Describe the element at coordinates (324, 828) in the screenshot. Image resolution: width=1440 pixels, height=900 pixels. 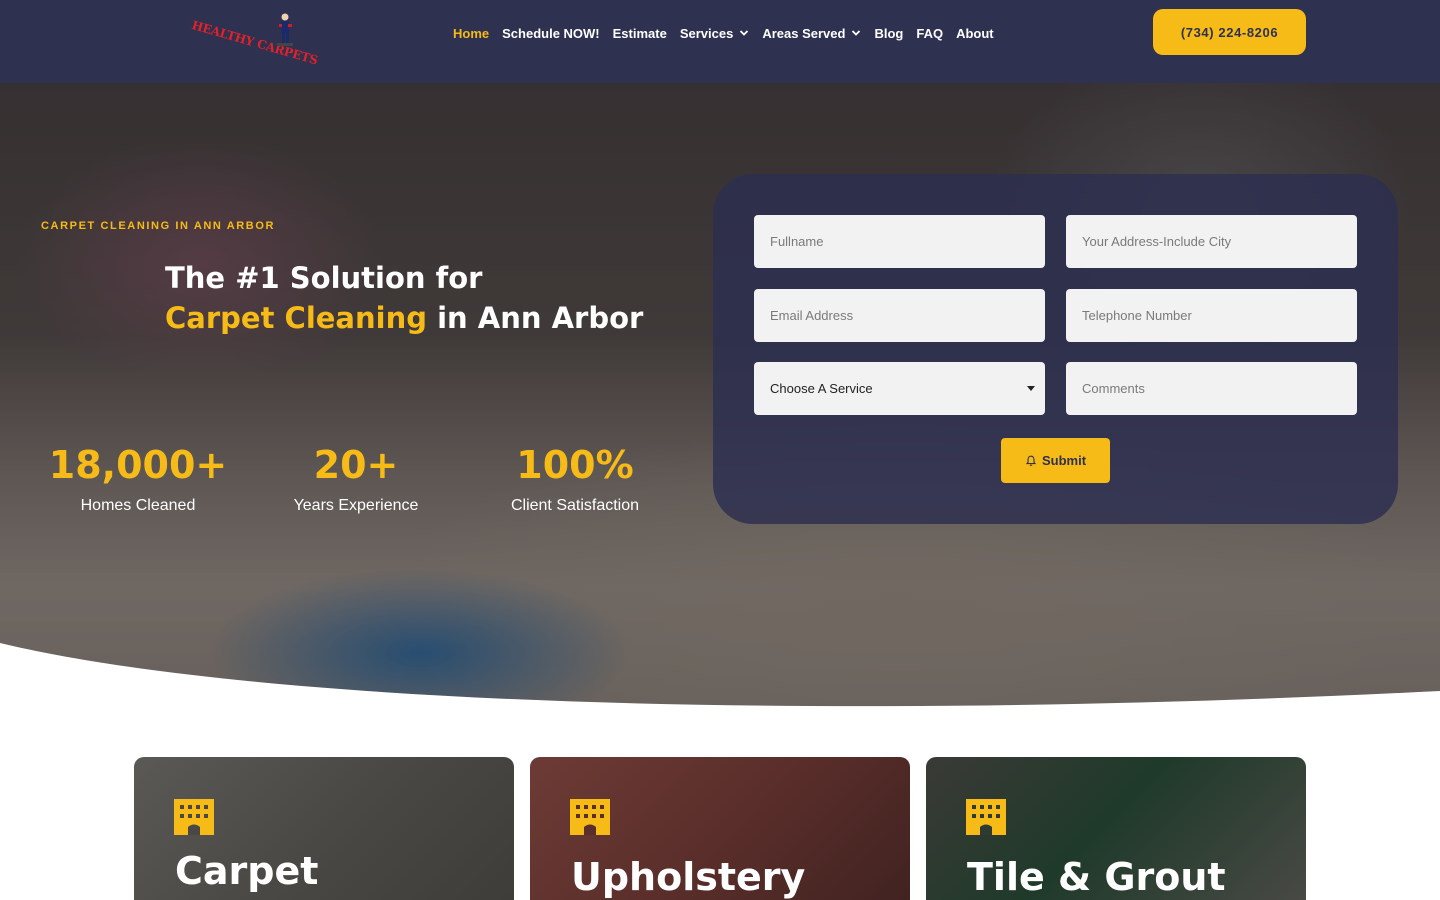
I see `service-card-carpet: Carpet` at that location.